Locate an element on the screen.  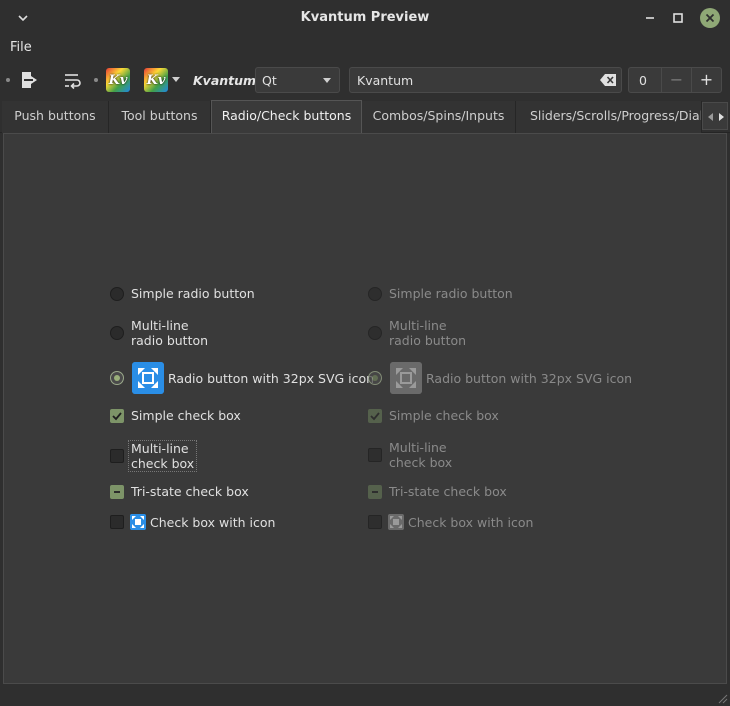
svg-icon-radio-button-disabled: Radio button with 32px SVG icon is located at coordinates (500, 378).